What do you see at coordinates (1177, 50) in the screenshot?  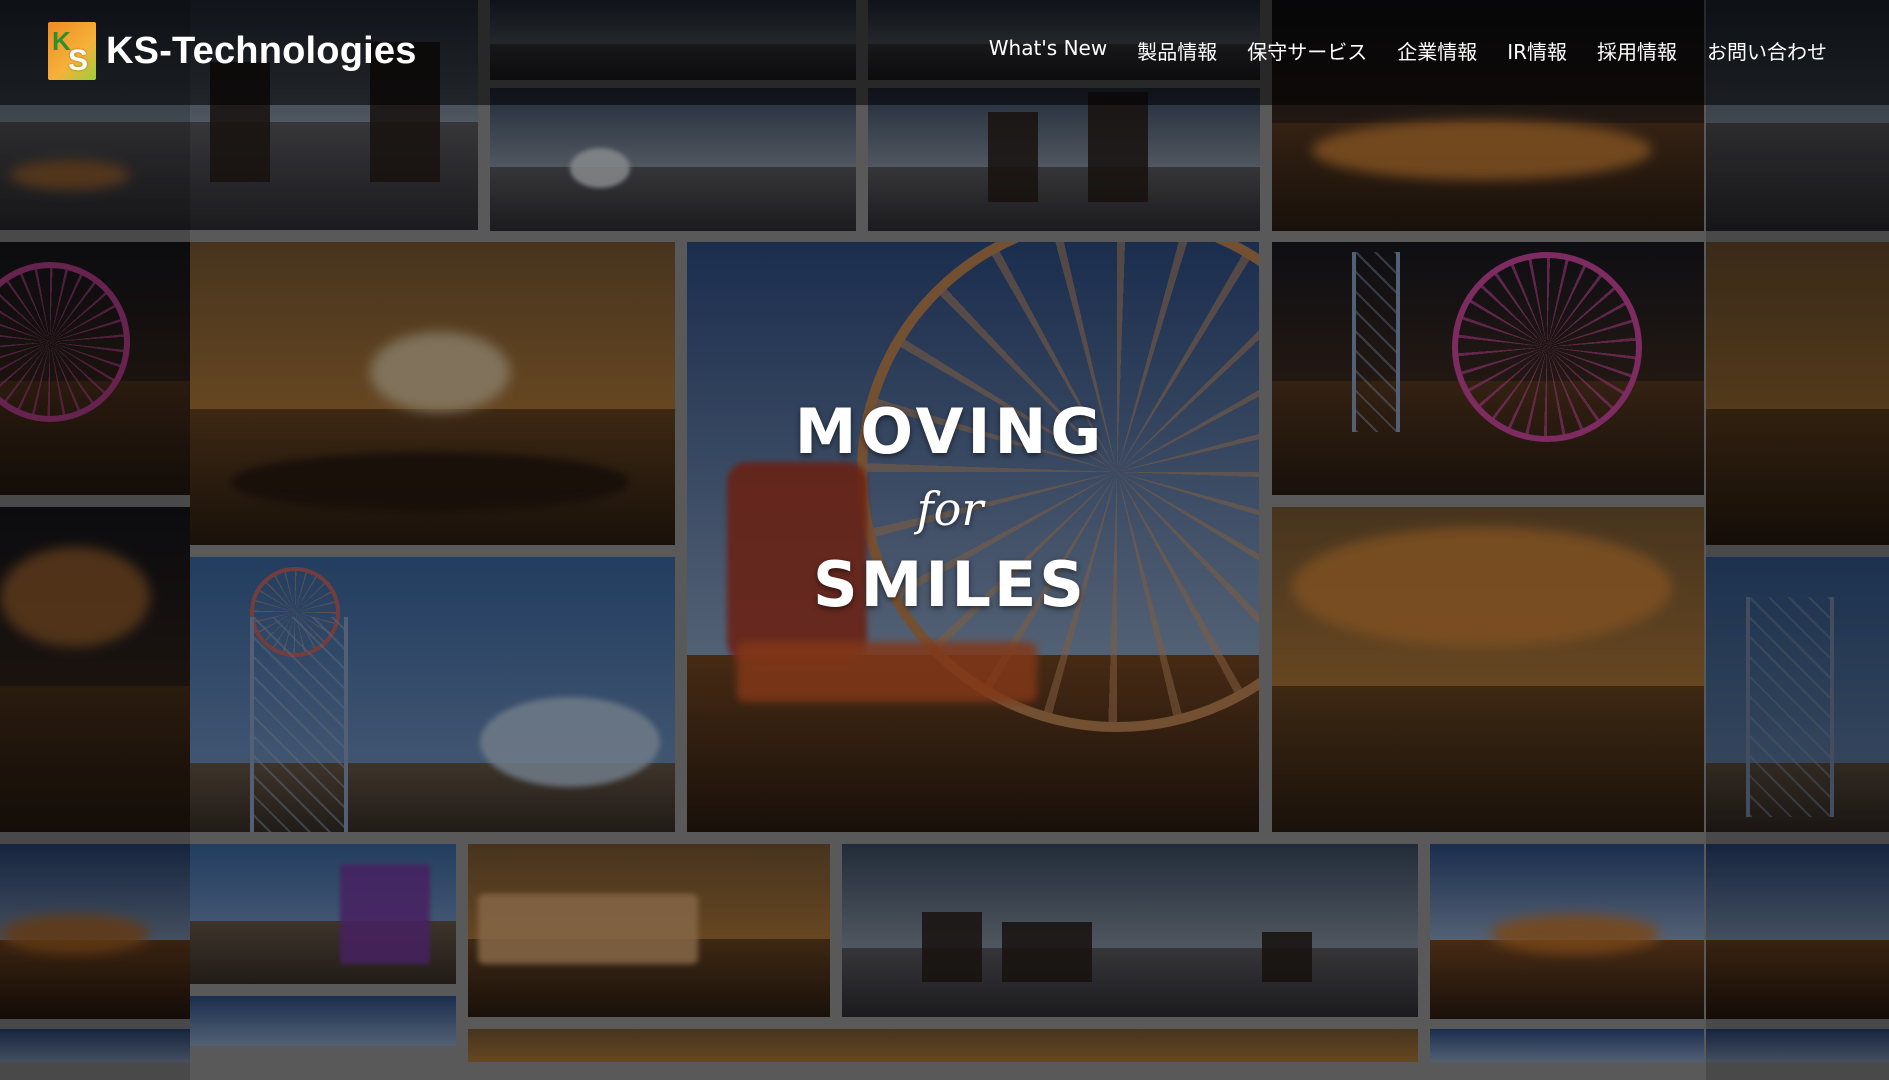 I see `nav-item-products: 製品情報` at bounding box center [1177, 50].